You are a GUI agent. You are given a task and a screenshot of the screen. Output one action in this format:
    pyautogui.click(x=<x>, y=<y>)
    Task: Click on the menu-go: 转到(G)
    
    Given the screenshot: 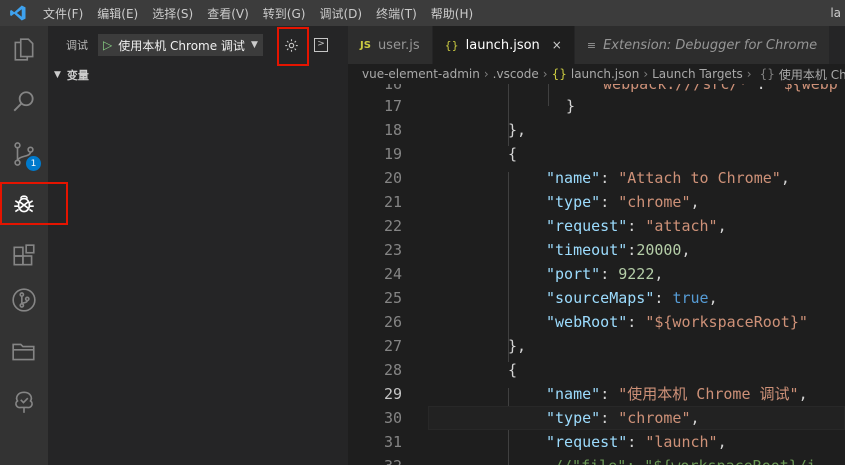 What is the action you would take?
    pyautogui.click(x=284, y=13)
    